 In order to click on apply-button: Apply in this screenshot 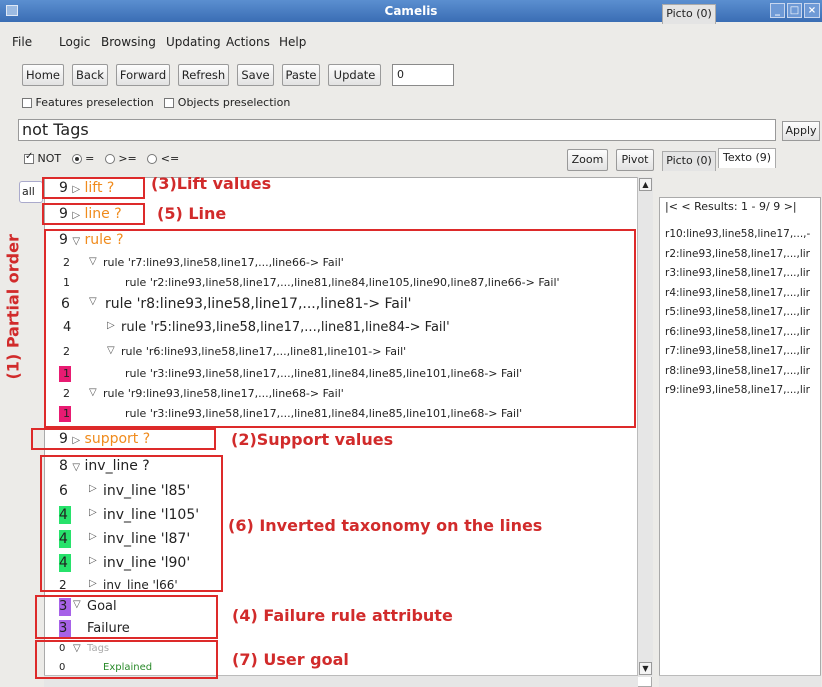, I will do `click(801, 131)`.